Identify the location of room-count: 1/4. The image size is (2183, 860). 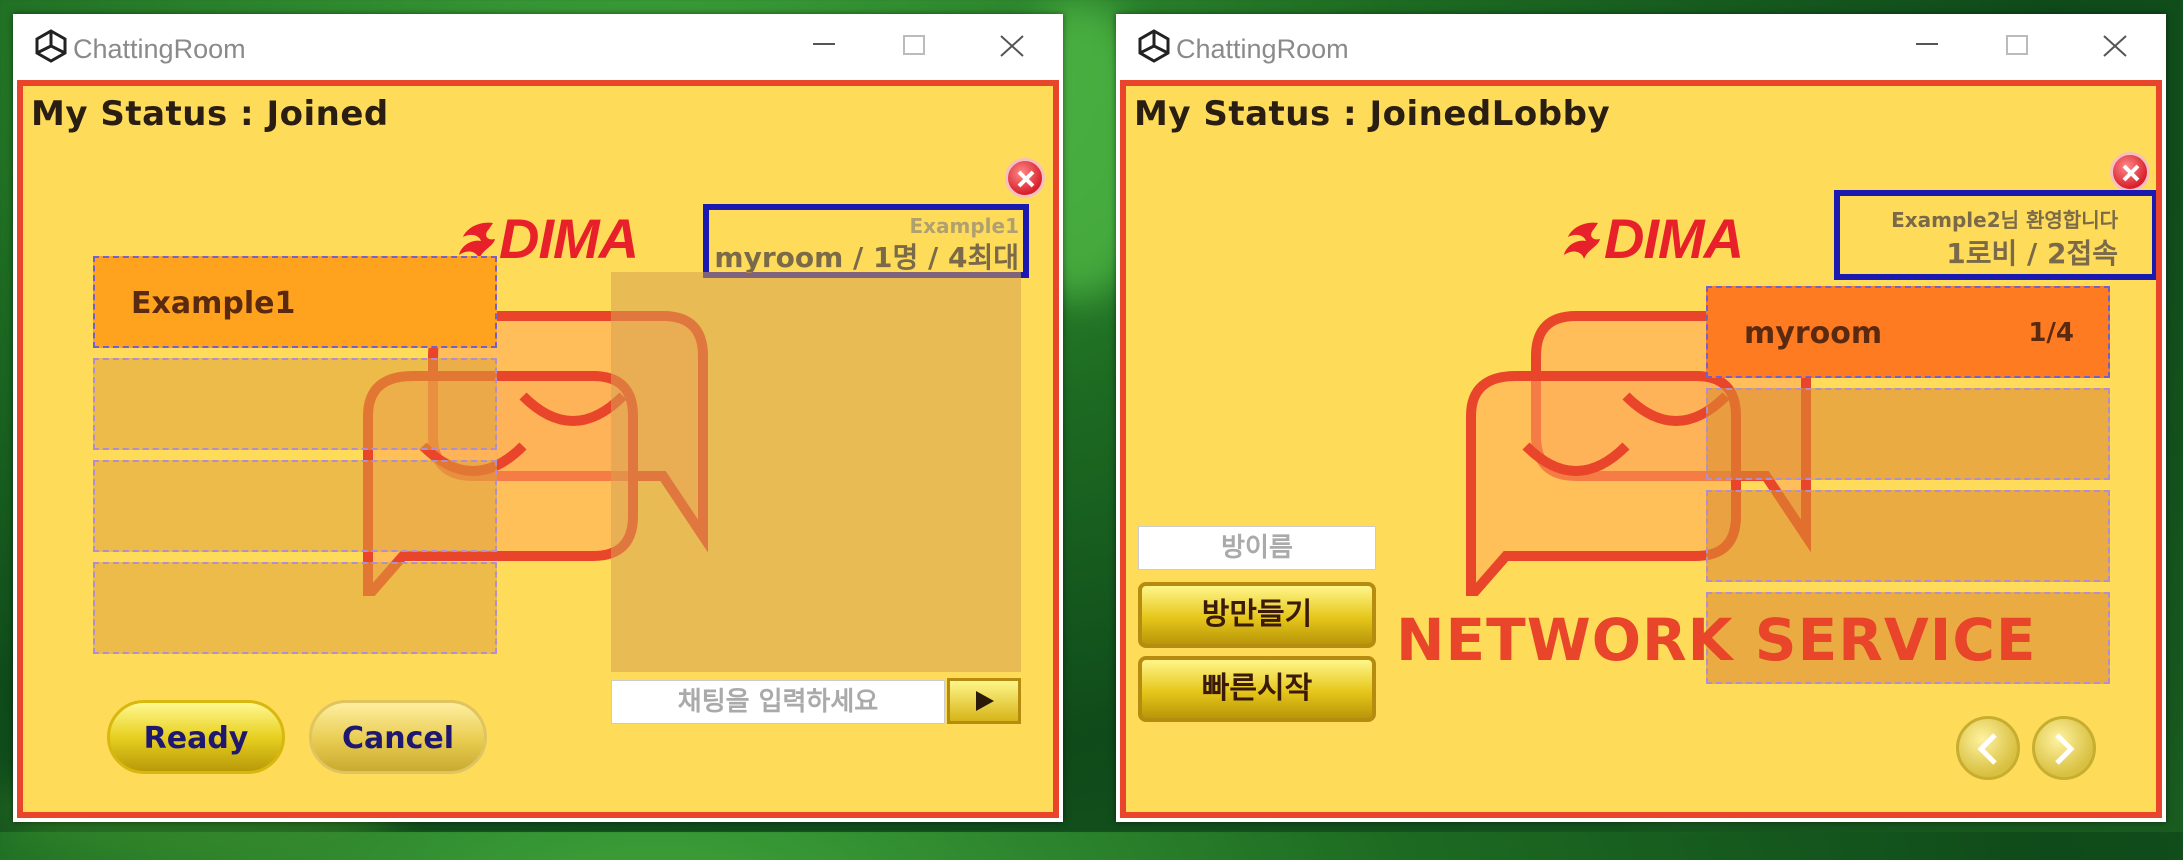
(2051, 333).